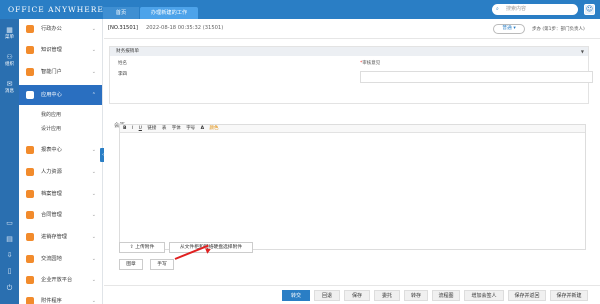 This screenshot has height=304, width=600. What do you see at coordinates (509, 29) in the screenshot?
I see `priority-select: 普通 ▾` at bounding box center [509, 29].